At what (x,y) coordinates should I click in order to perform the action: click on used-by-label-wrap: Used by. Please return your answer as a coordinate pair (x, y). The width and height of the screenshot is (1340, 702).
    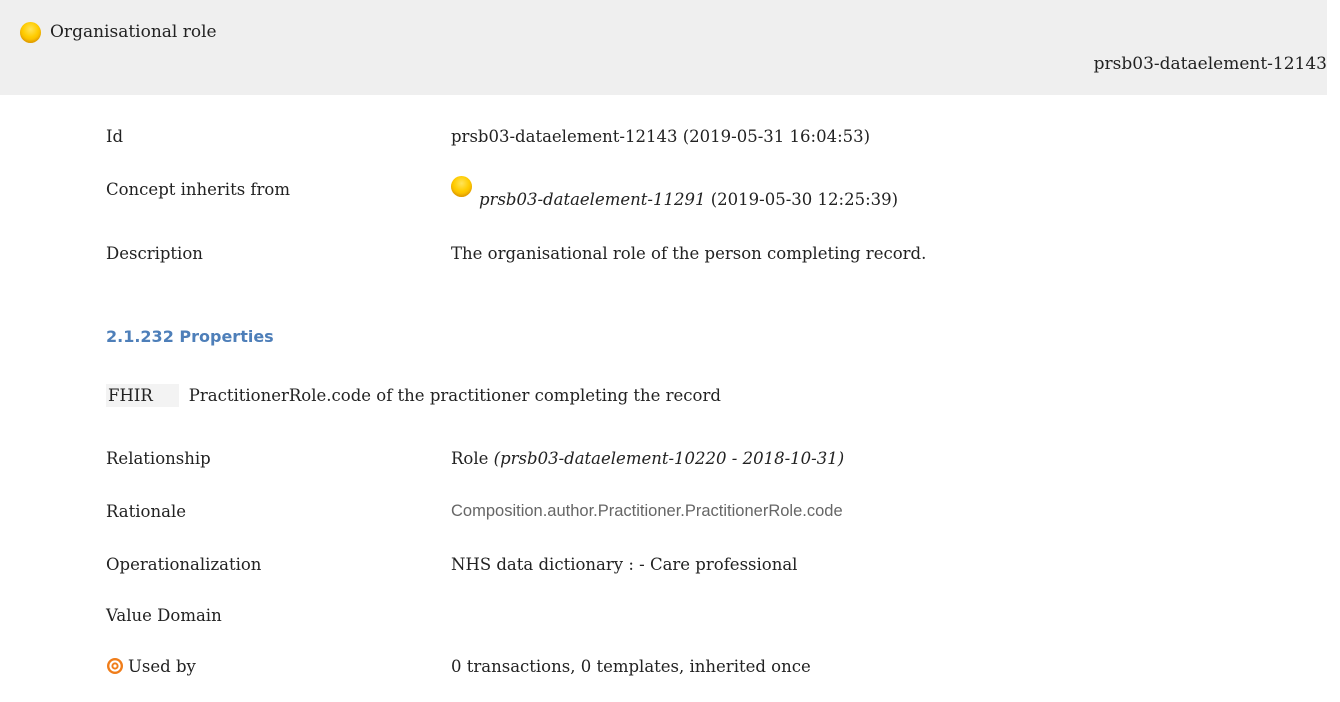
    Looking at the image, I should click on (151, 666).